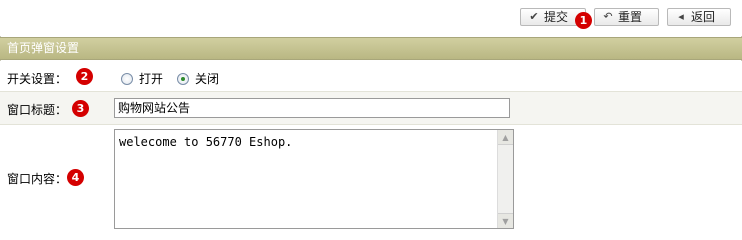  What do you see at coordinates (207, 79) in the screenshot?
I see `radio-close-label: 关闭` at bounding box center [207, 79].